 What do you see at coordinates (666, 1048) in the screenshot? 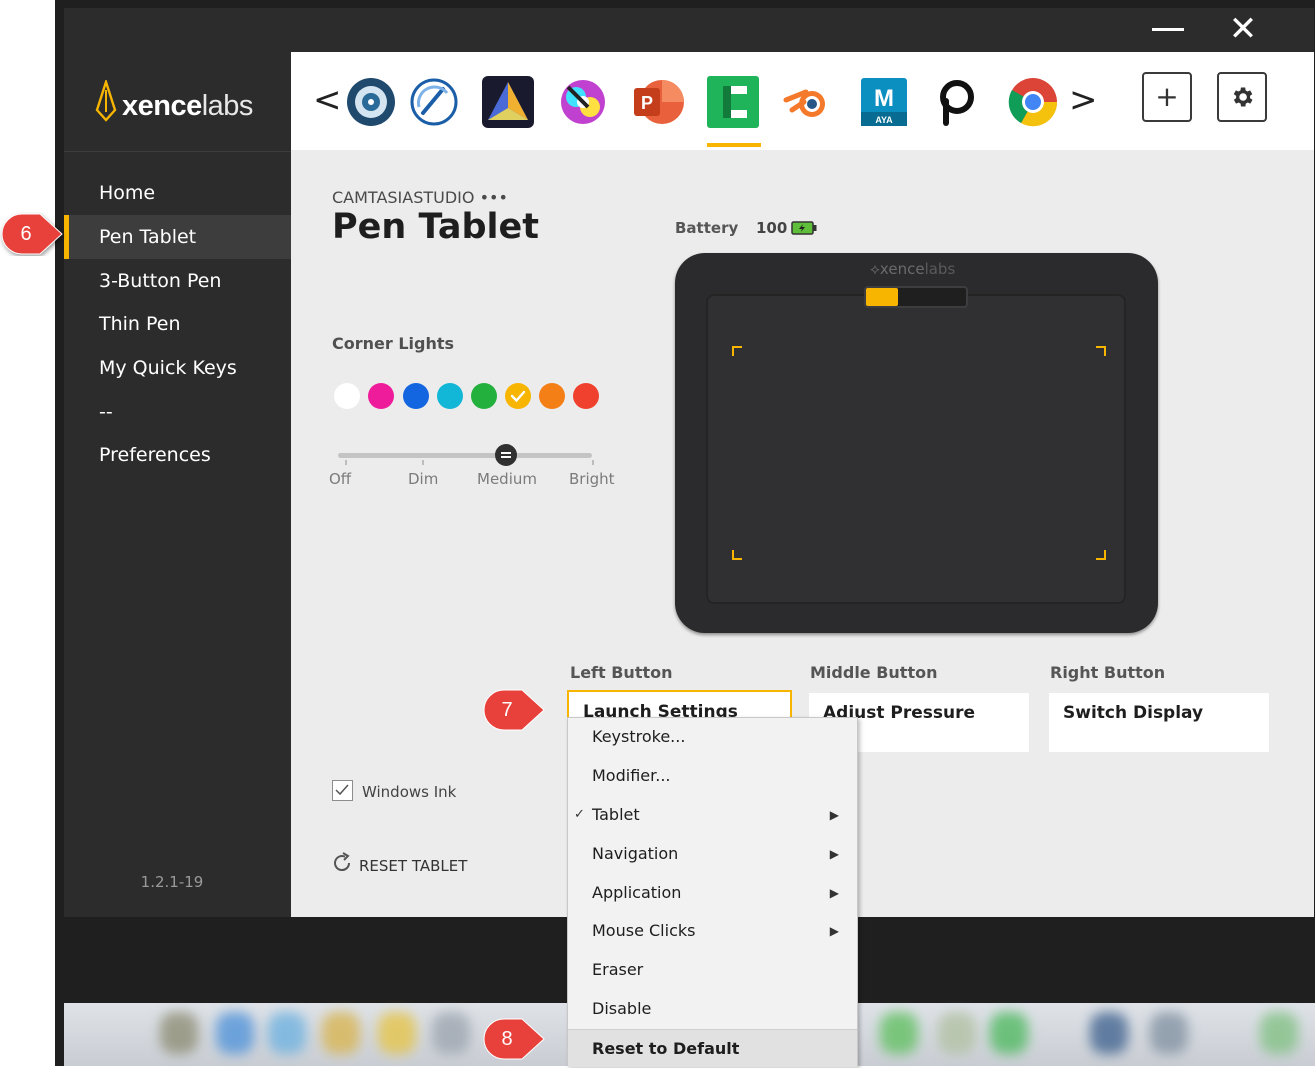
I see `menu-item-label: Reset to Default` at bounding box center [666, 1048].